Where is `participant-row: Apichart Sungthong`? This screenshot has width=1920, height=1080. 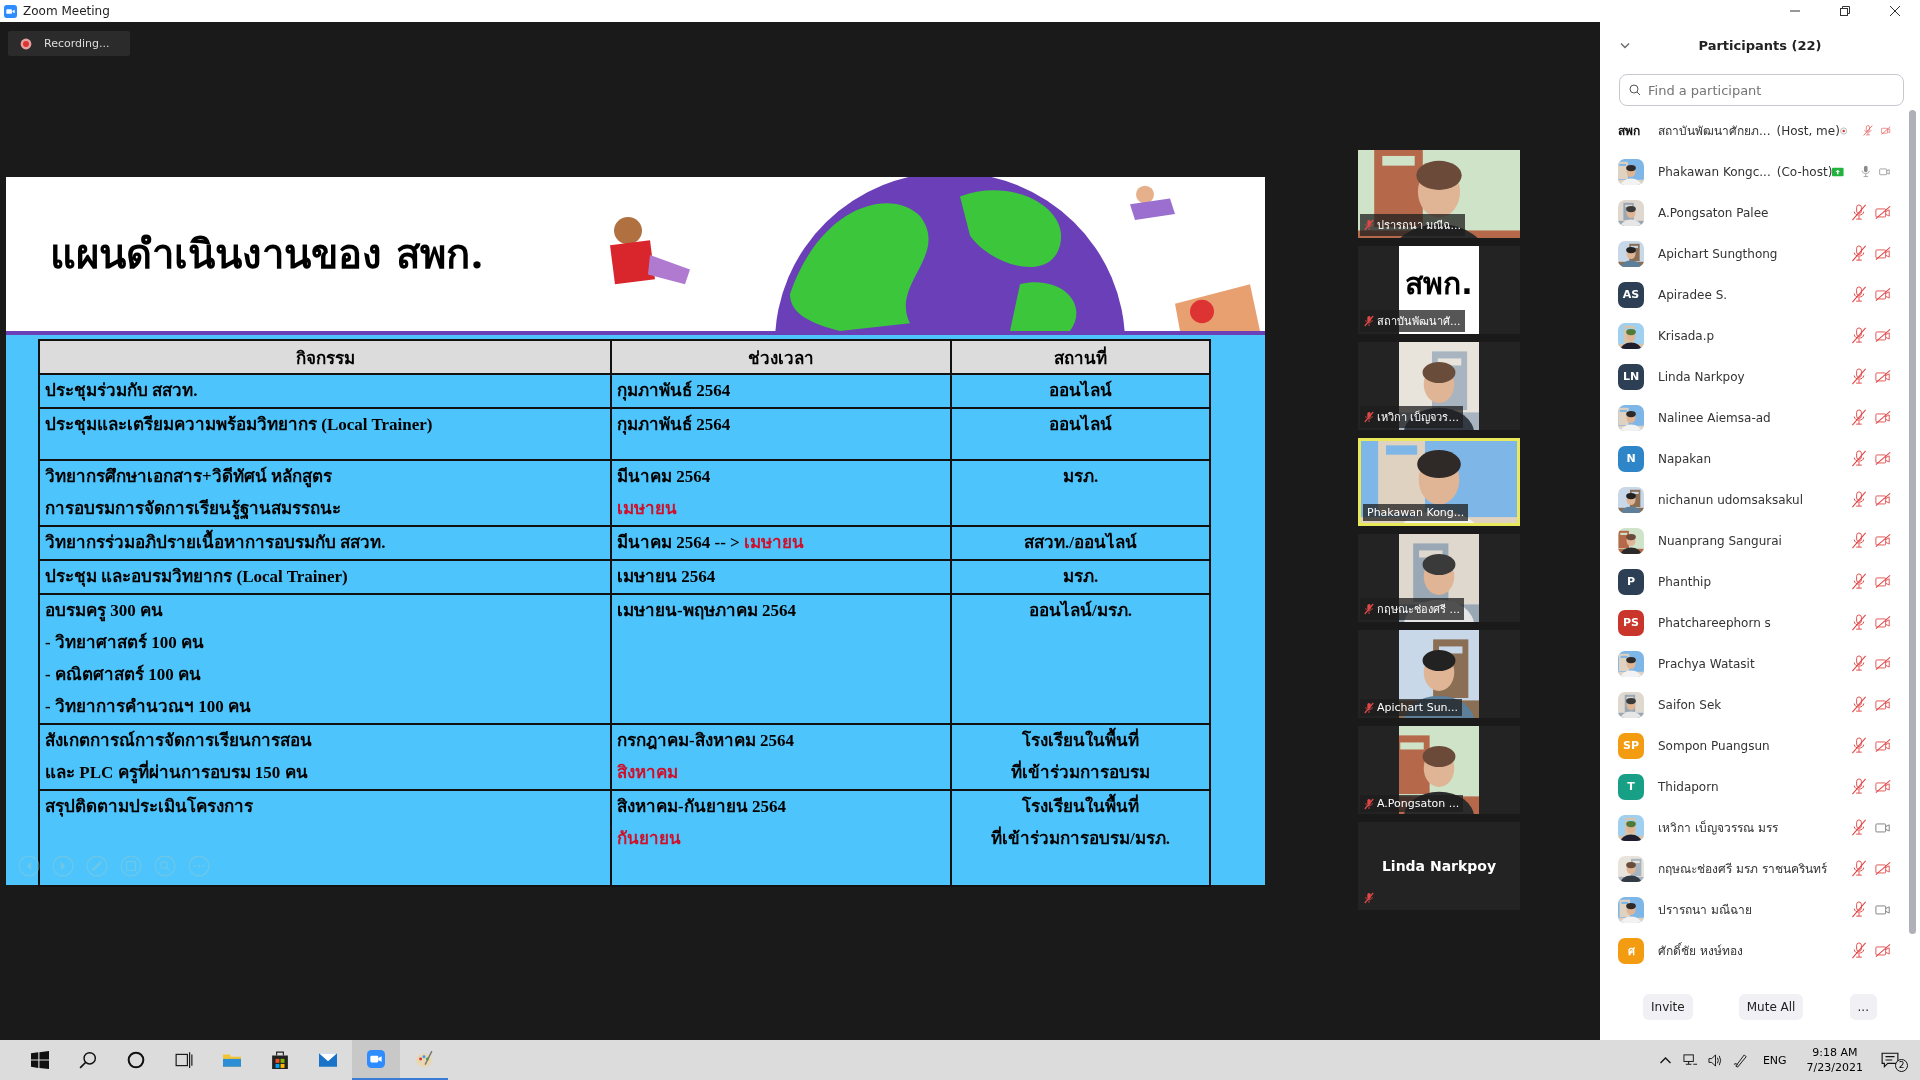 participant-row: Apichart Sungthong is located at coordinates (1754, 253).